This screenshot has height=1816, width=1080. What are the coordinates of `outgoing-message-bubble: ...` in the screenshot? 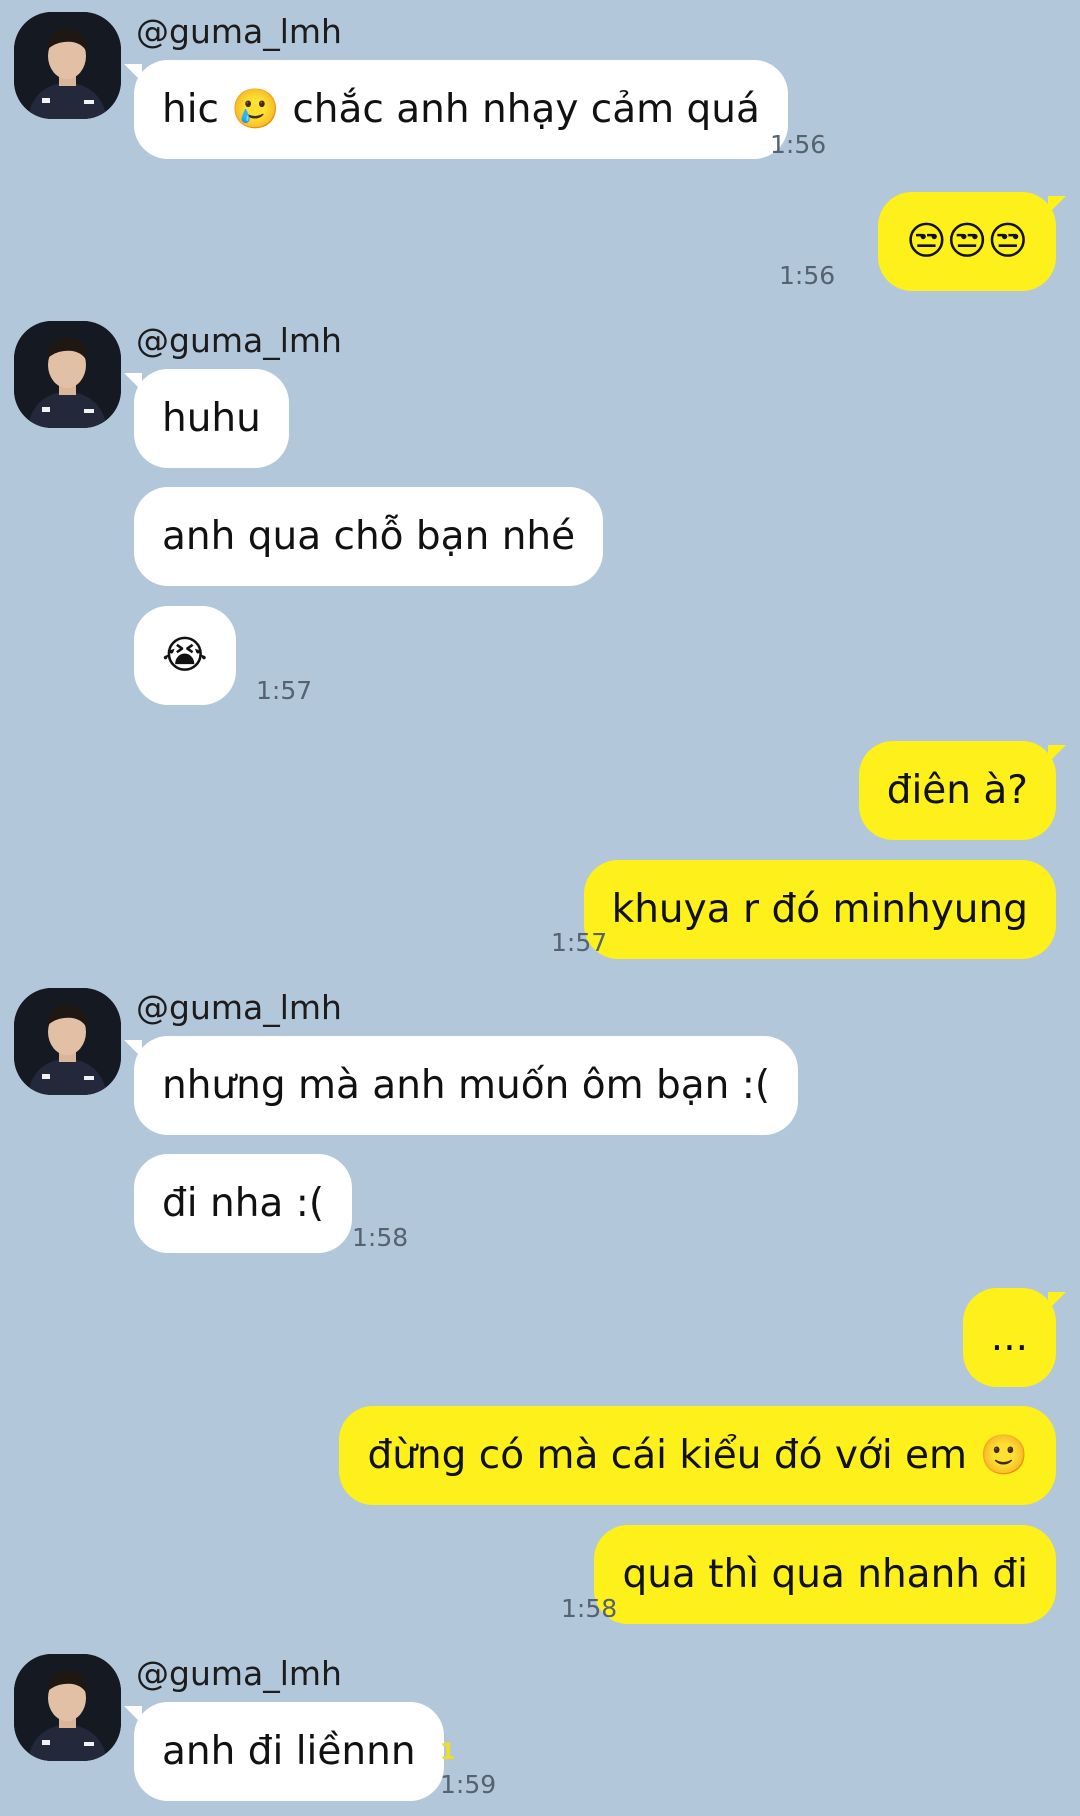 It's located at (1014, 1337).